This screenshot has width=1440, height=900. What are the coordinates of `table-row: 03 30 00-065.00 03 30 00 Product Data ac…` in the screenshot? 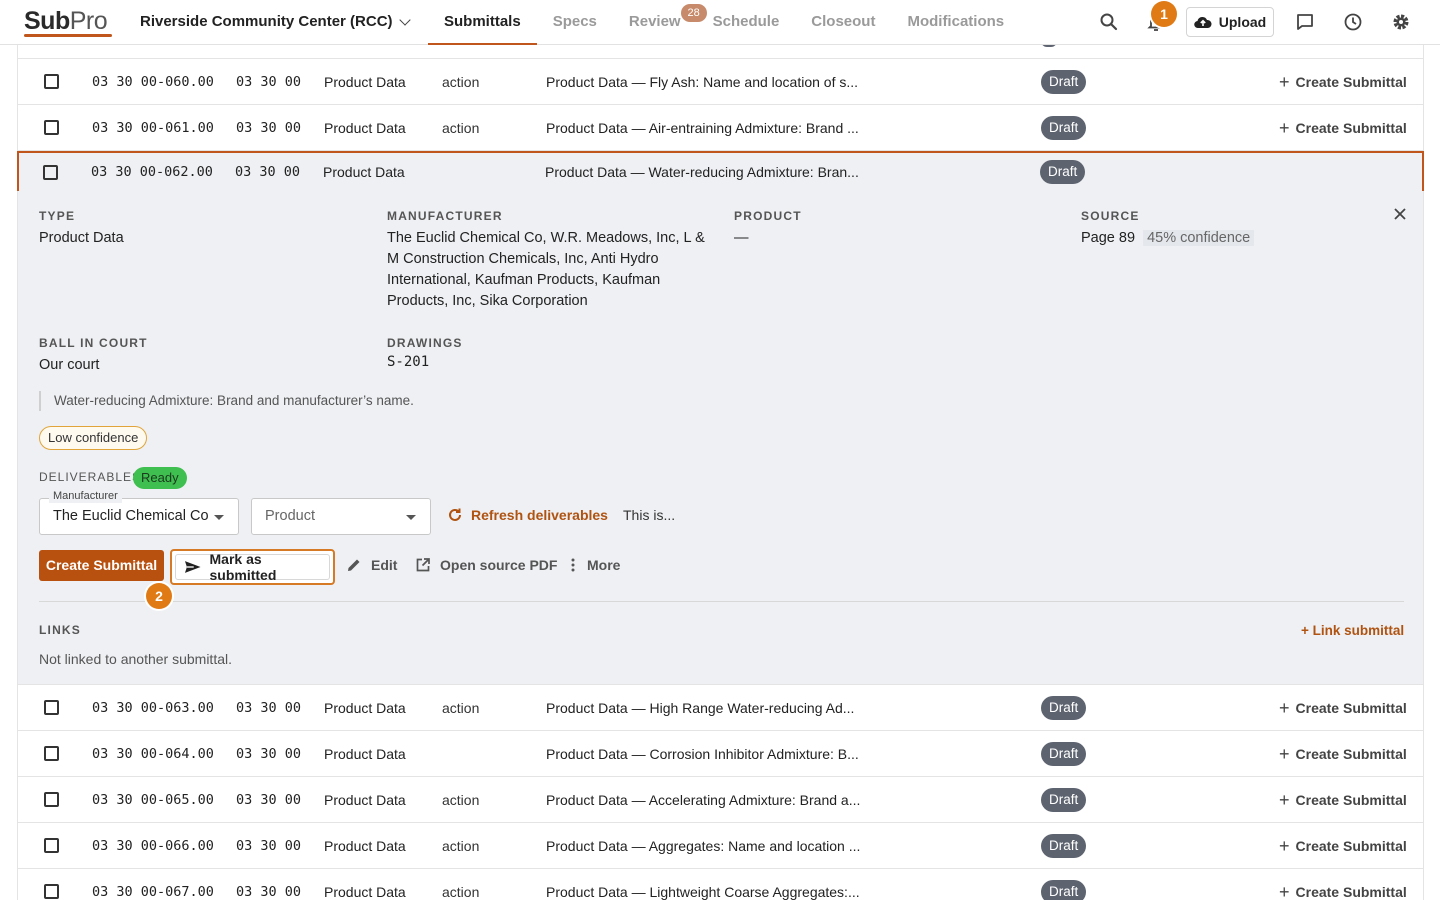 It's located at (720, 800).